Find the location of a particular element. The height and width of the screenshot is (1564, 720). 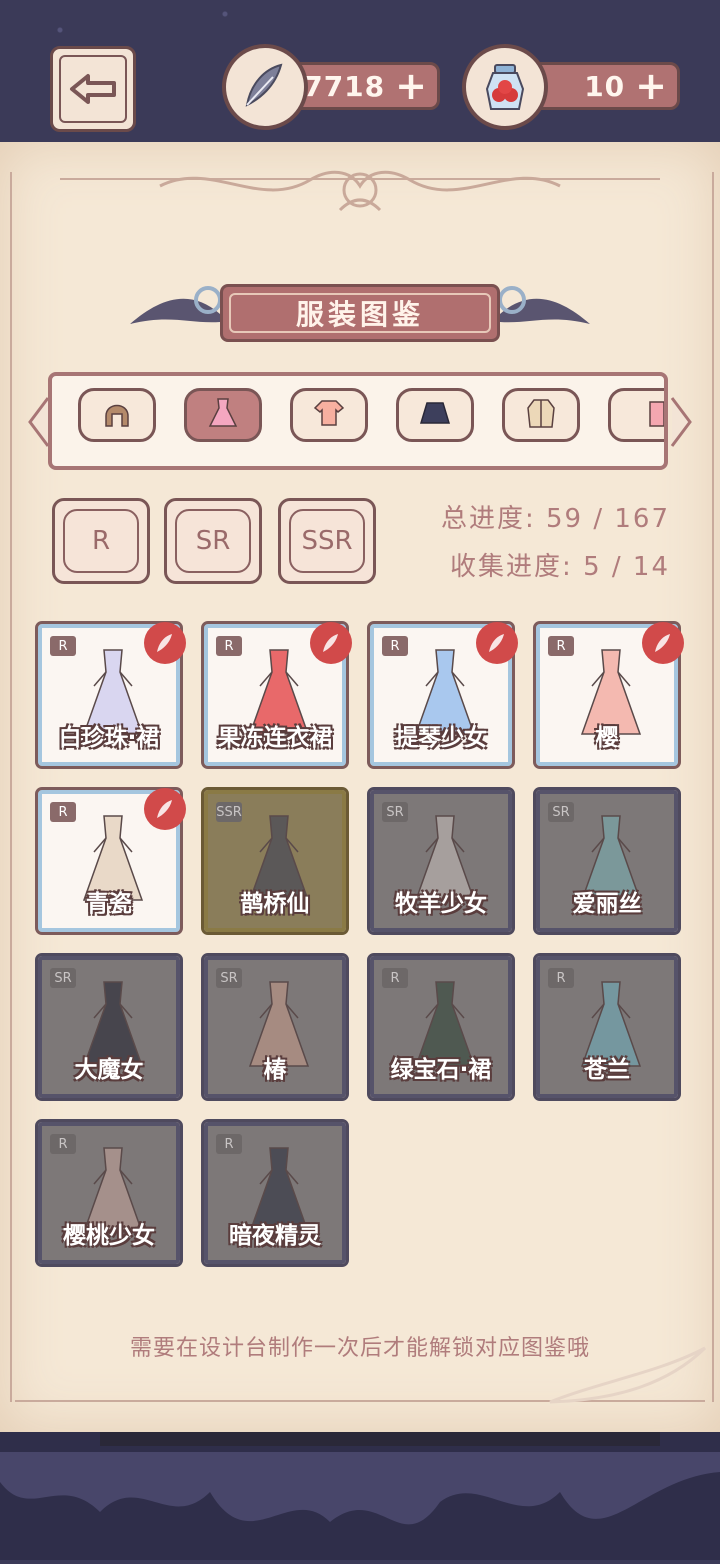

filter-r-label: R is located at coordinates (101, 541).